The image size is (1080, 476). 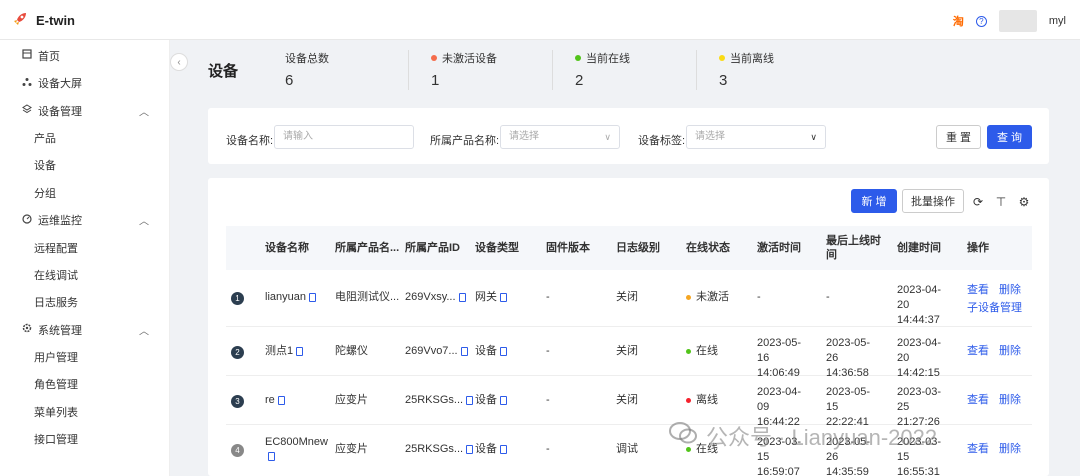 What do you see at coordinates (994, 308) in the screenshot?
I see `sub-device-management-link: 子设备管理` at bounding box center [994, 308].